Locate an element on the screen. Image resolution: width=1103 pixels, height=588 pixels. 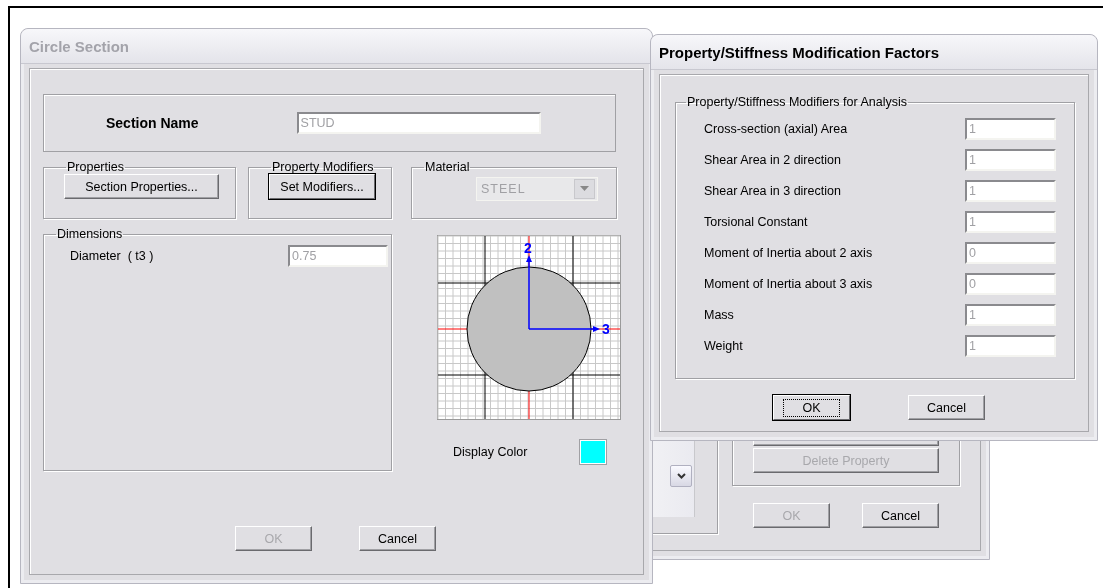
modifier-label: Weight is located at coordinates (723, 345).